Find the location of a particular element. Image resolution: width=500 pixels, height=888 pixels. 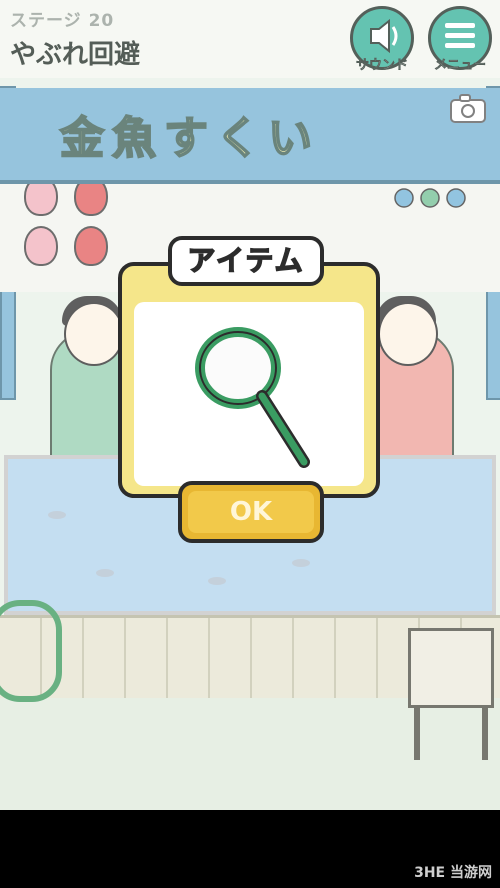

dialog-title: アイテム is located at coordinates (246, 261).